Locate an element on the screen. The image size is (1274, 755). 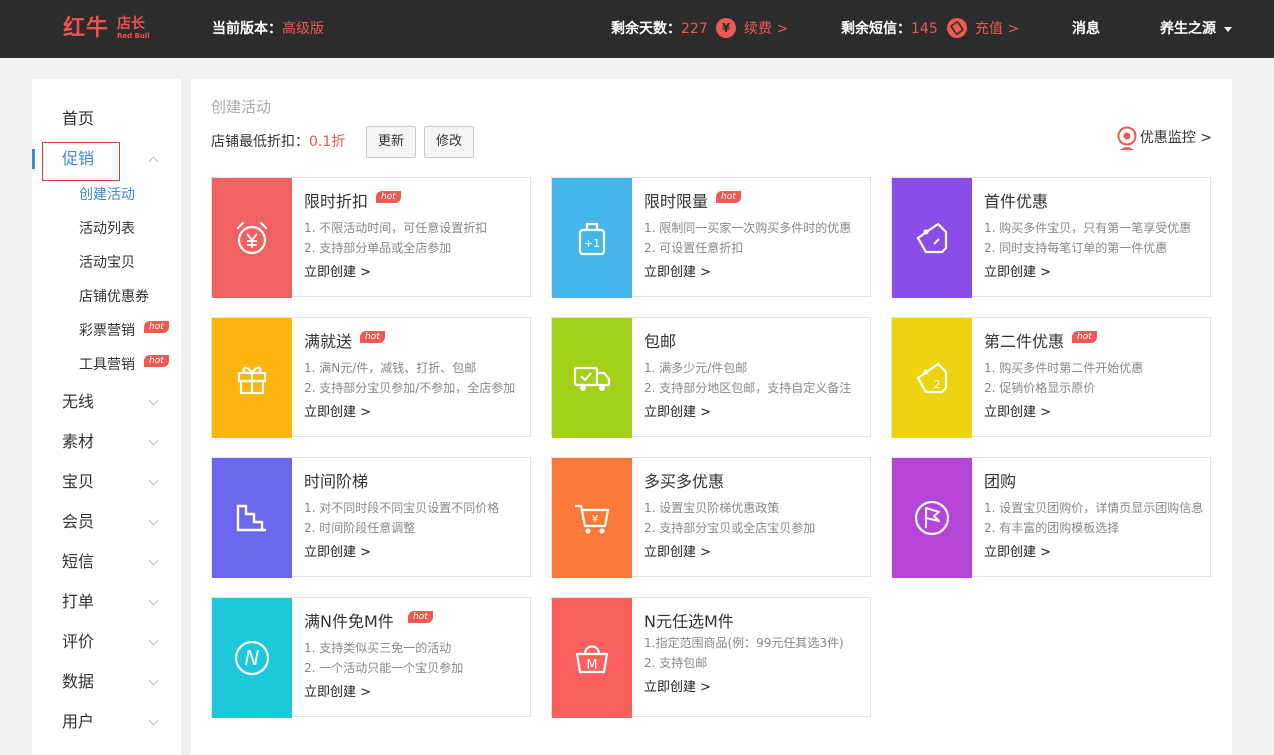
card-description: 2. 可设置任意折扣 is located at coordinates (694, 248).